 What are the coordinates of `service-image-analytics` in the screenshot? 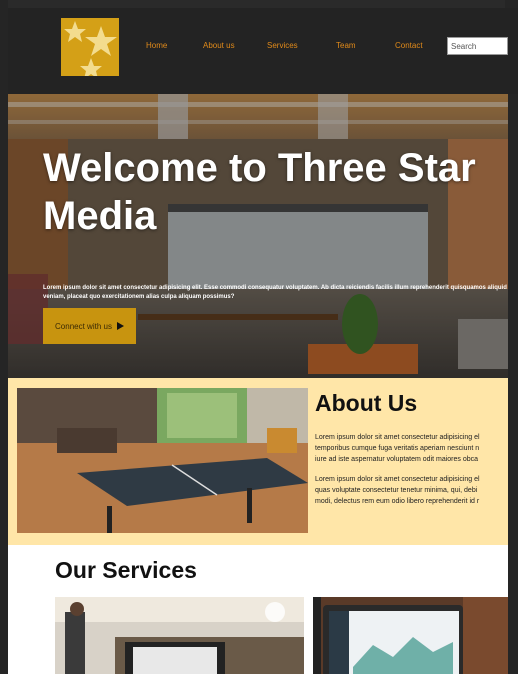 It's located at (410, 635).